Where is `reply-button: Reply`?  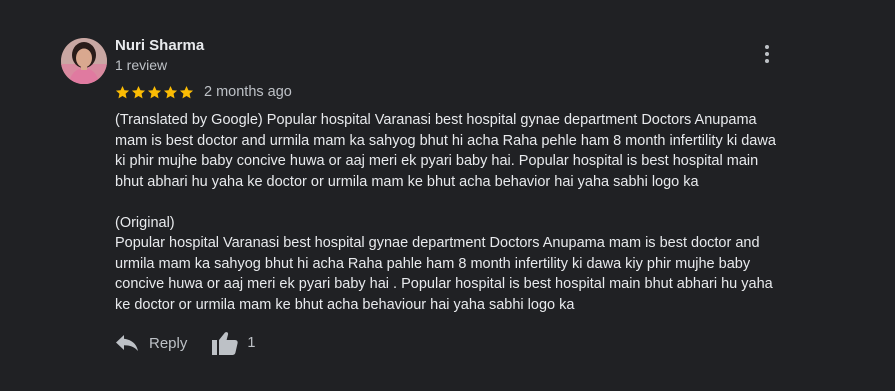 reply-button: Reply is located at coordinates (151, 343).